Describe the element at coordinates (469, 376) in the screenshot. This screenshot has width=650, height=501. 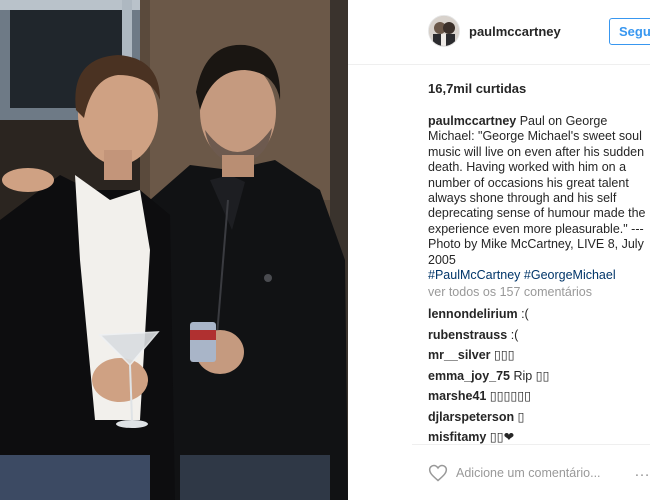
I see `comment-username: emma_joy_75` at that location.